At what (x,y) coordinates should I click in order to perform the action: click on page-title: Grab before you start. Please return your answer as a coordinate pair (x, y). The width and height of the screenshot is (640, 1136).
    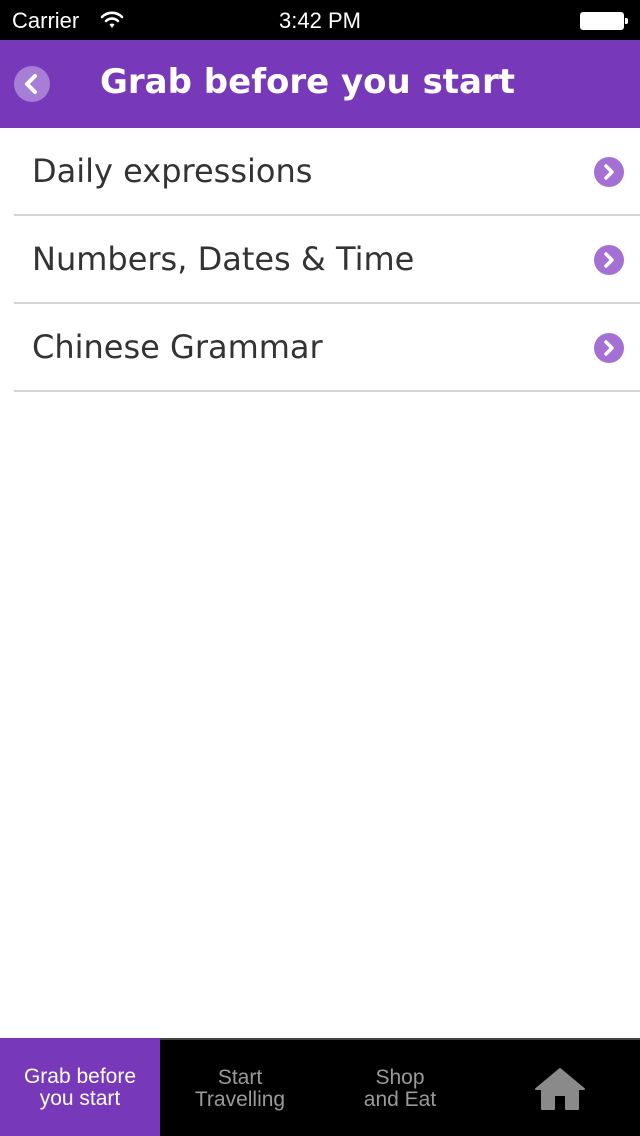
    Looking at the image, I should click on (308, 82).